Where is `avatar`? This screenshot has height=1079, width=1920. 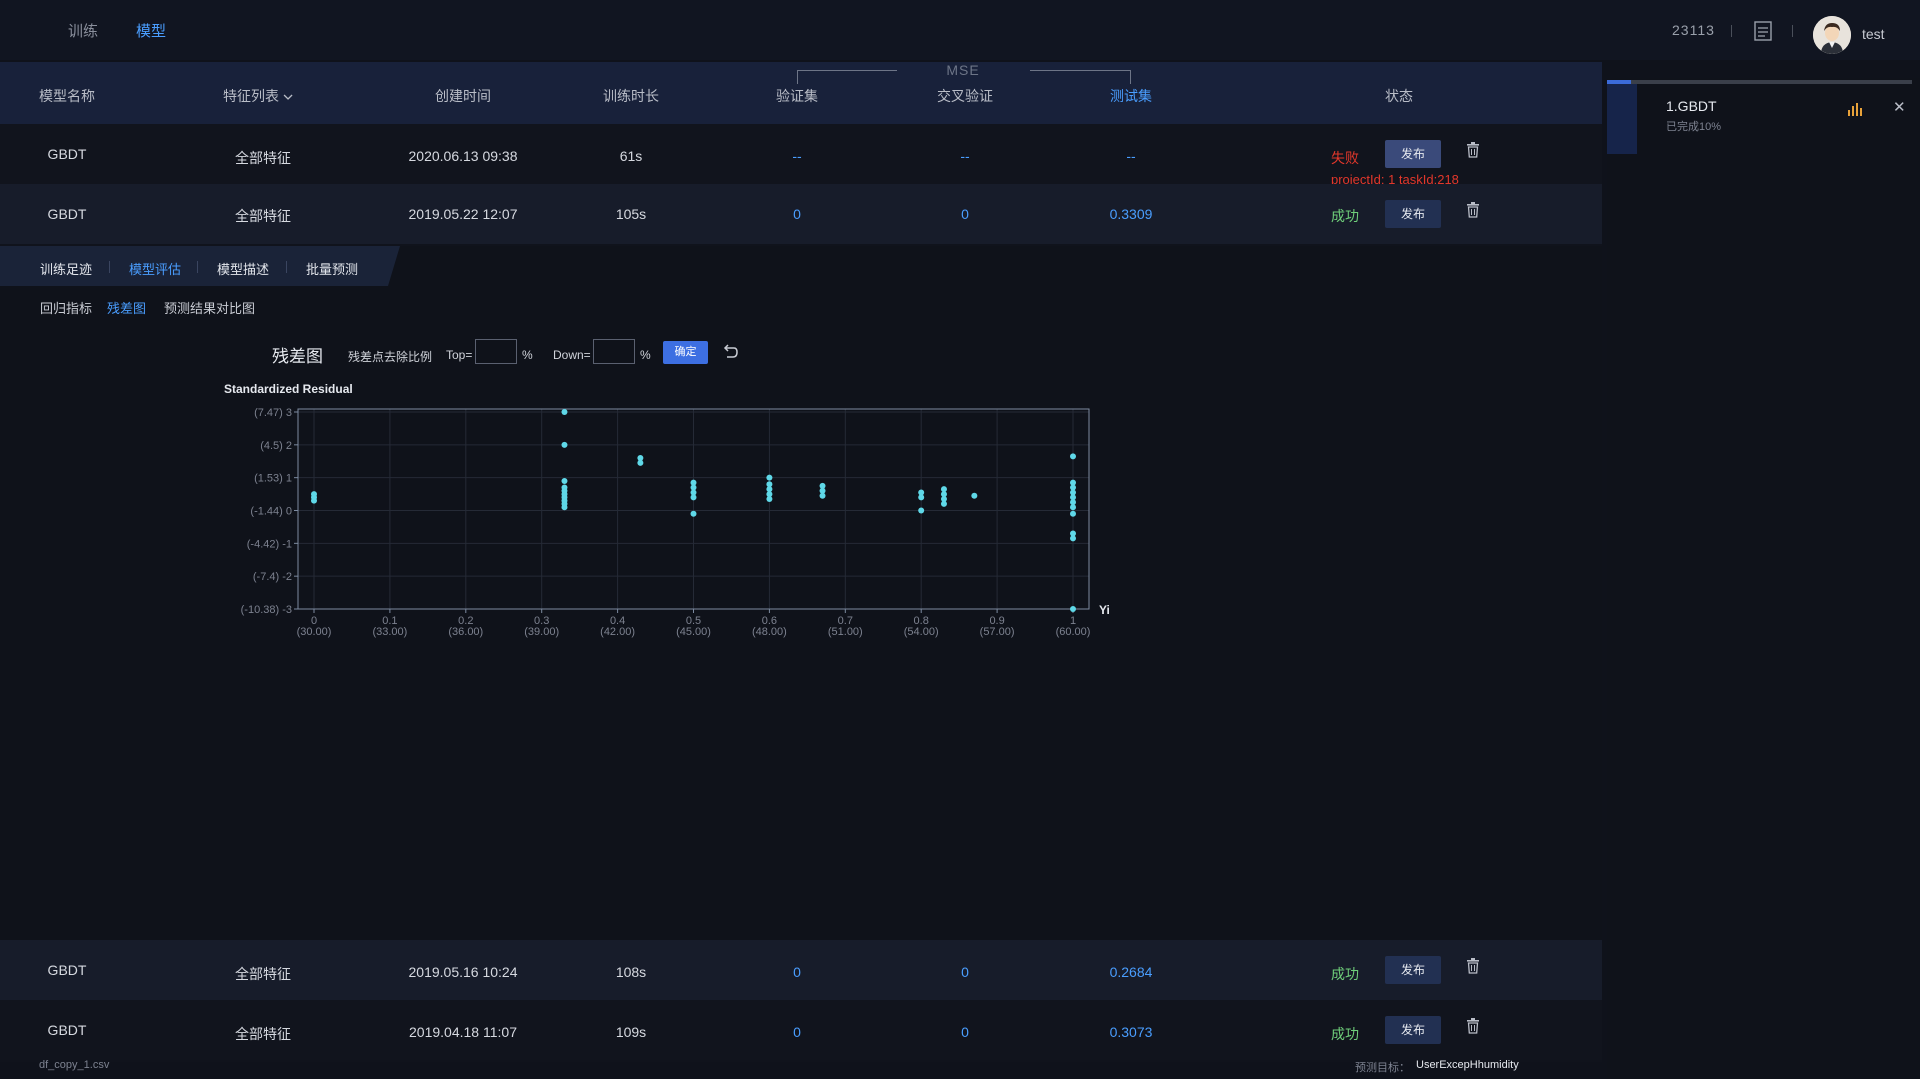
avatar is located at coordinates (1832, 35).